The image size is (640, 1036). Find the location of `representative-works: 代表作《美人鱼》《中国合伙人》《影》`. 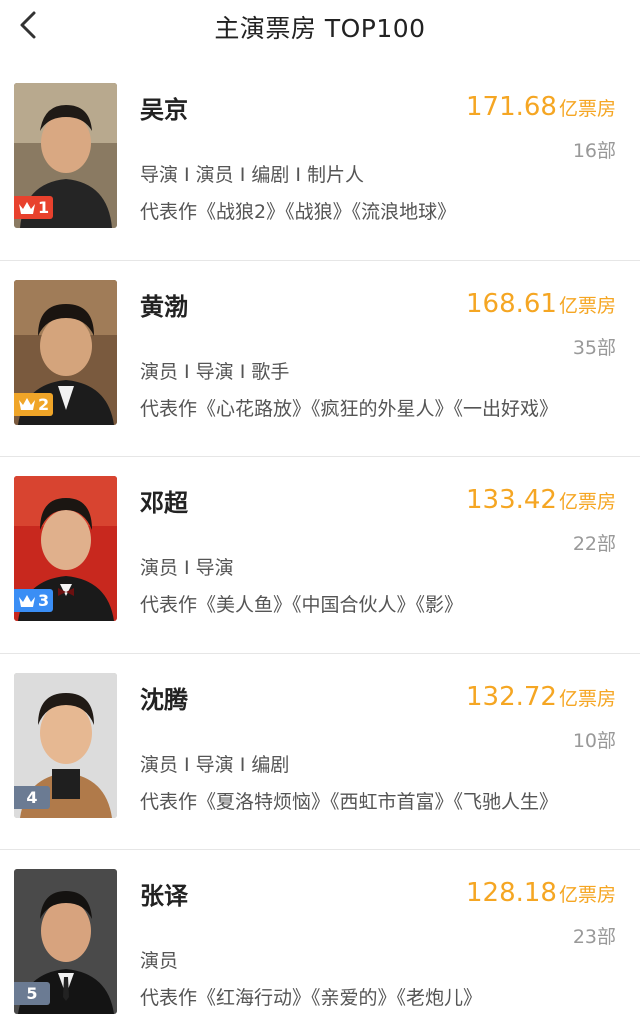

representative-works: 代表作《美人鱼》《中国合伙人》《影》 is located at coordinates (302, 605).